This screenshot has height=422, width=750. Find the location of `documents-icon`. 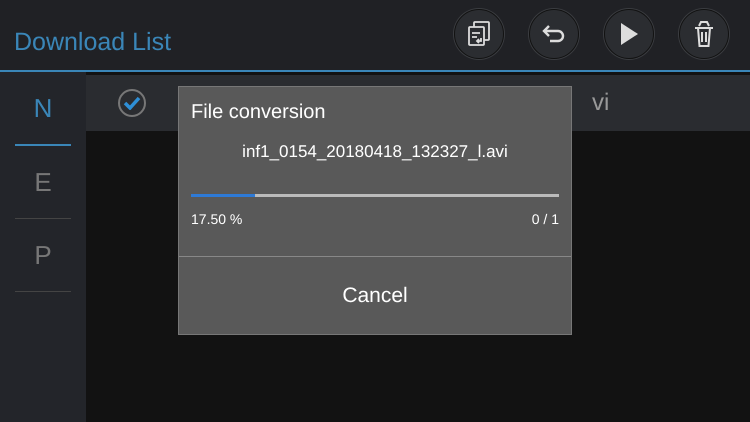

documents-icon is located at coordinates (479, 34).